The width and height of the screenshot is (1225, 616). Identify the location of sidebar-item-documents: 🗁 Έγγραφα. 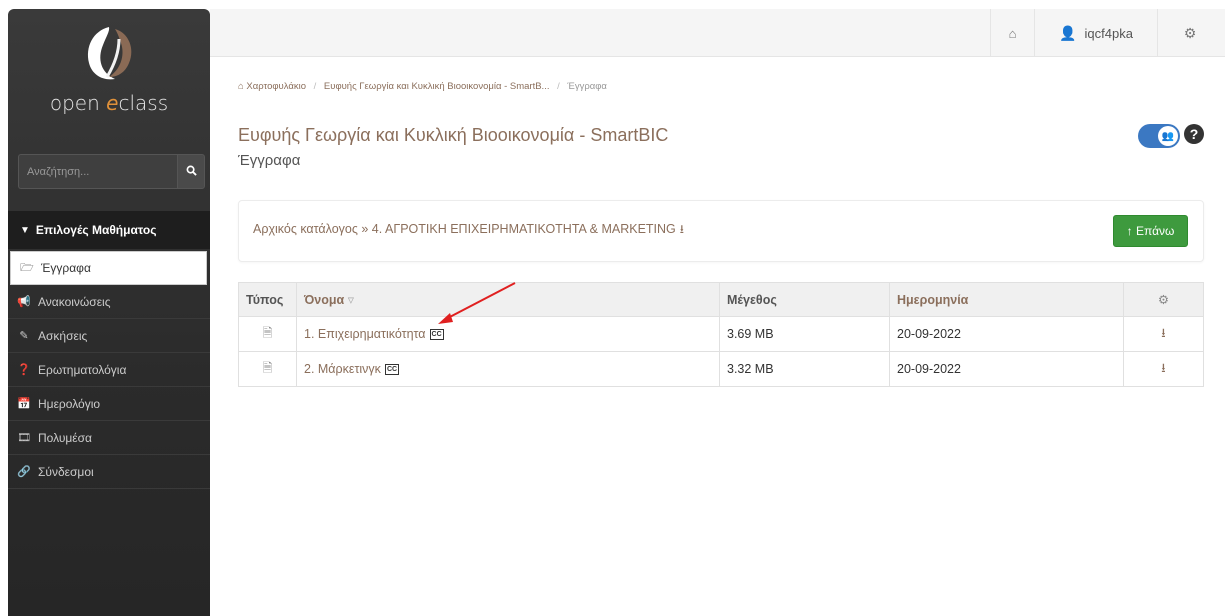
(108, 268).